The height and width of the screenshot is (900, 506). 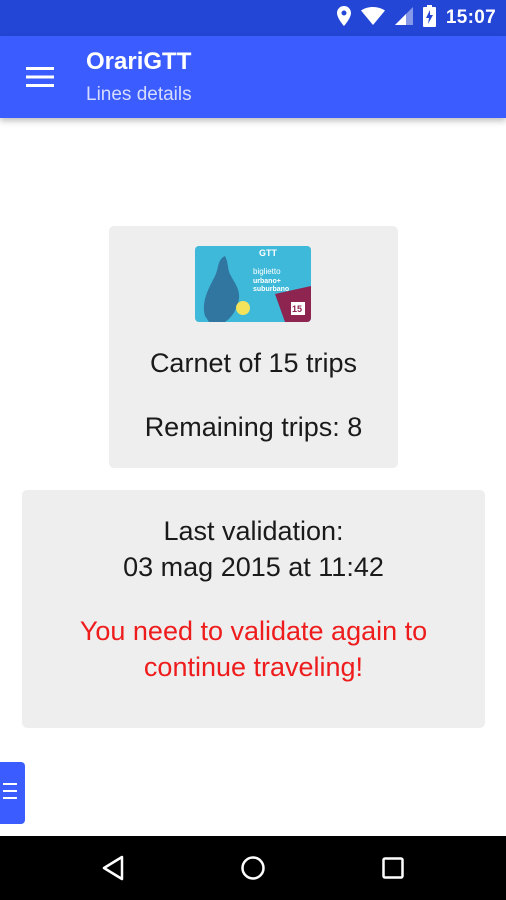 I want to click on home-icon, so click(x=253, y=868).